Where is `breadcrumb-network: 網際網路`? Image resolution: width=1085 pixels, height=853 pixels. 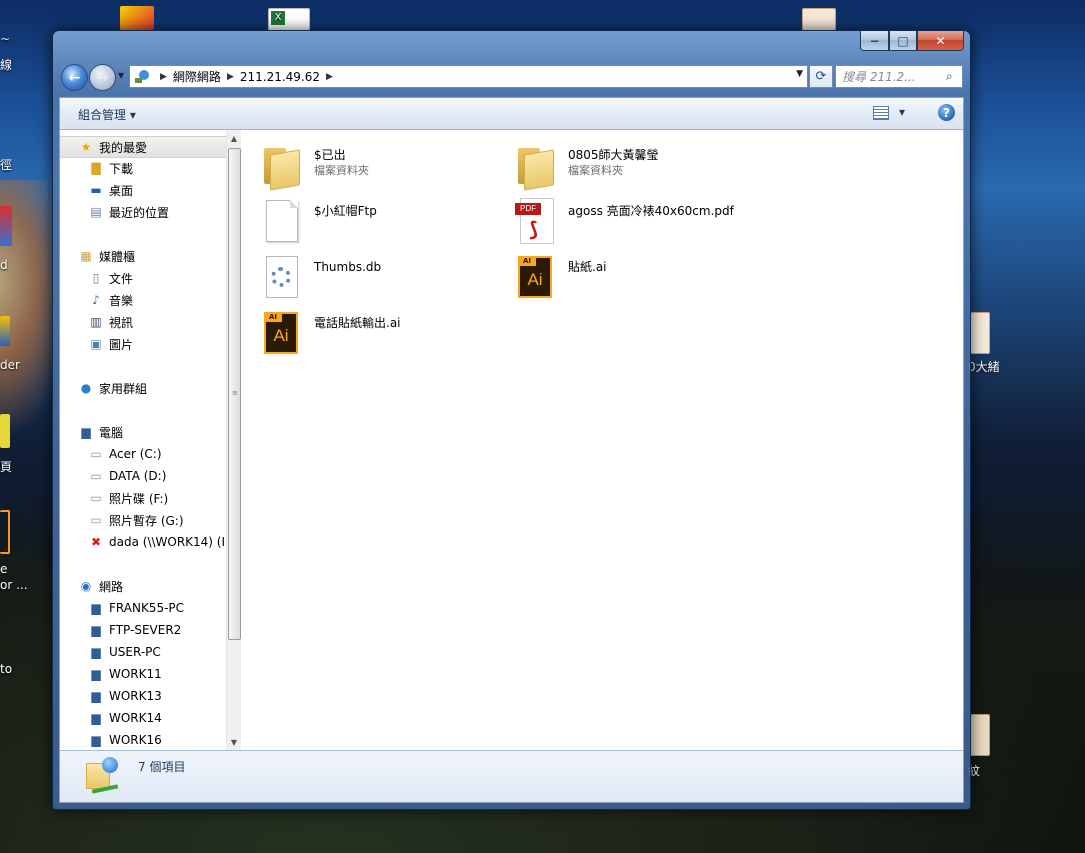 breadcrumb-network: 網際網路 is located at coordinates (197, 76).